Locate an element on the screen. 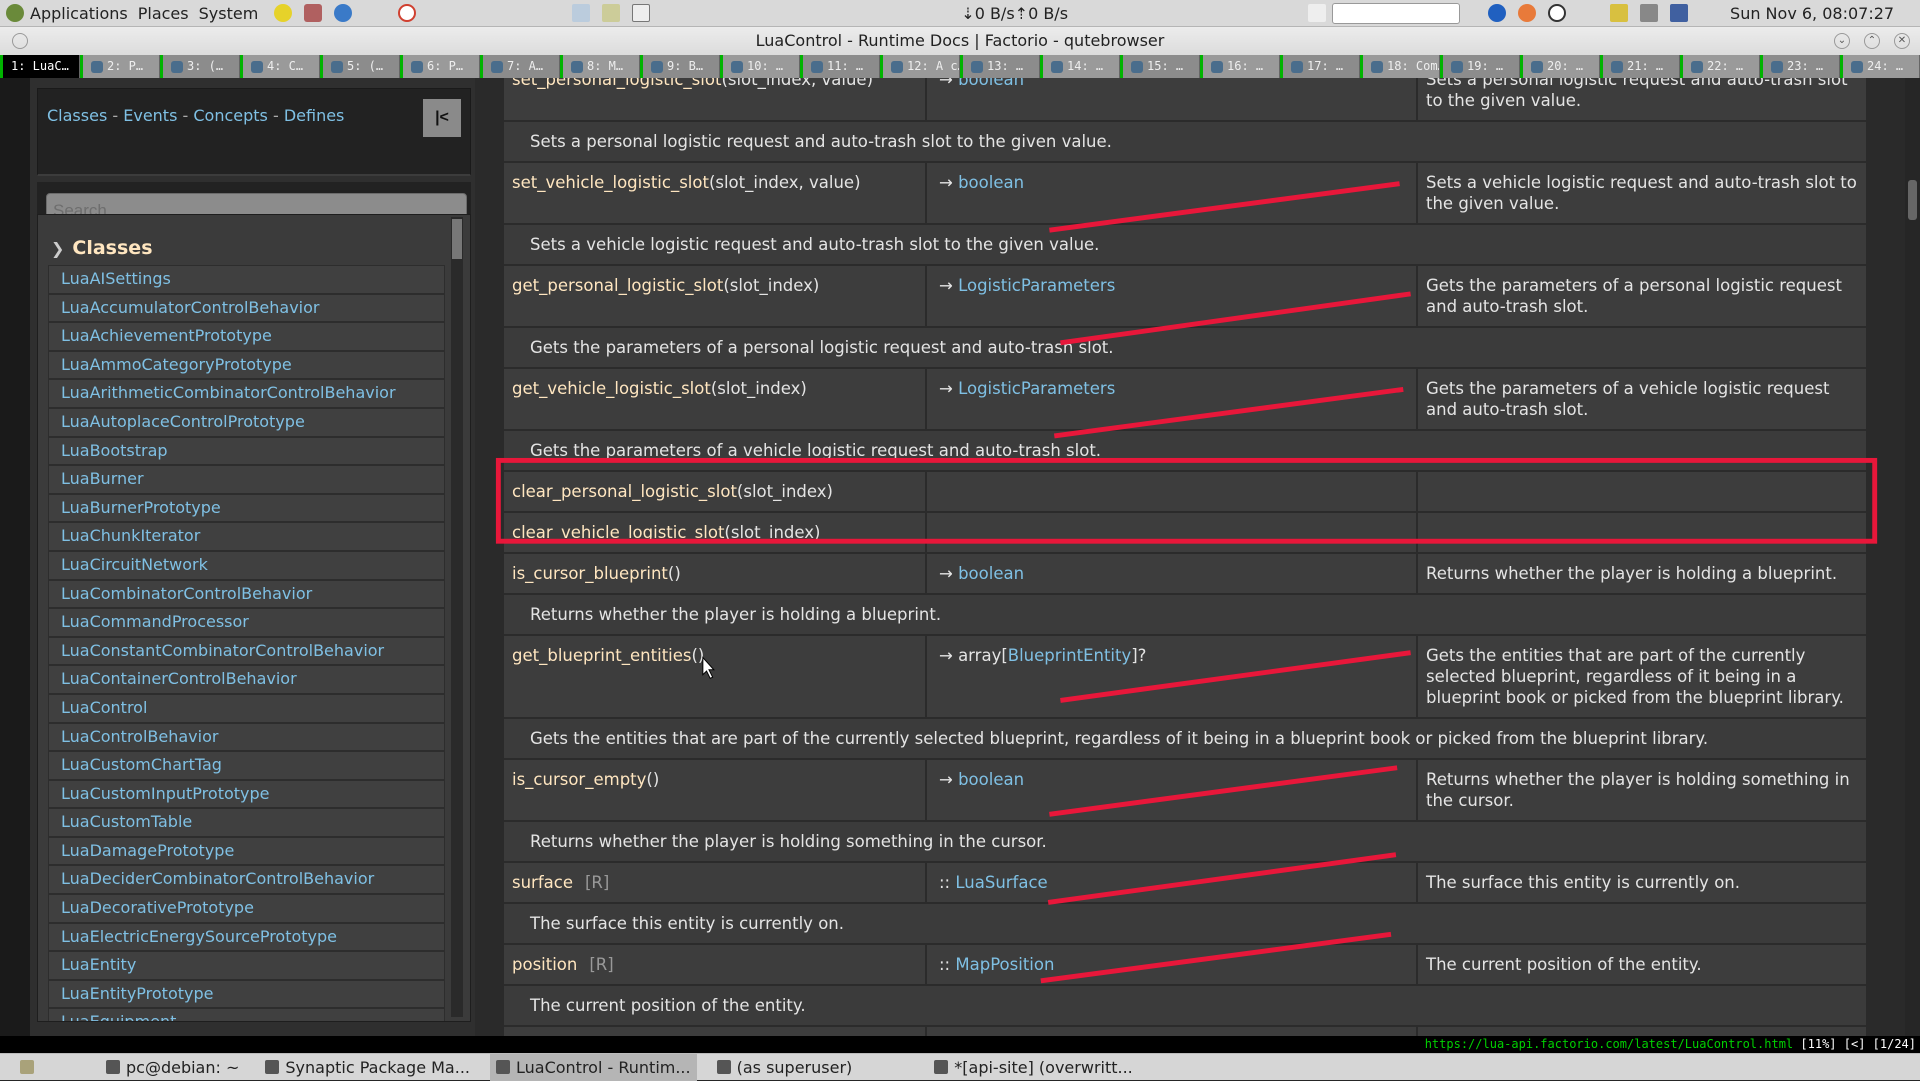 This screenshot has width=1920, height=1081. class-link-LuaEquipment: LuaEquipment is located at coordinates (246, 1014).